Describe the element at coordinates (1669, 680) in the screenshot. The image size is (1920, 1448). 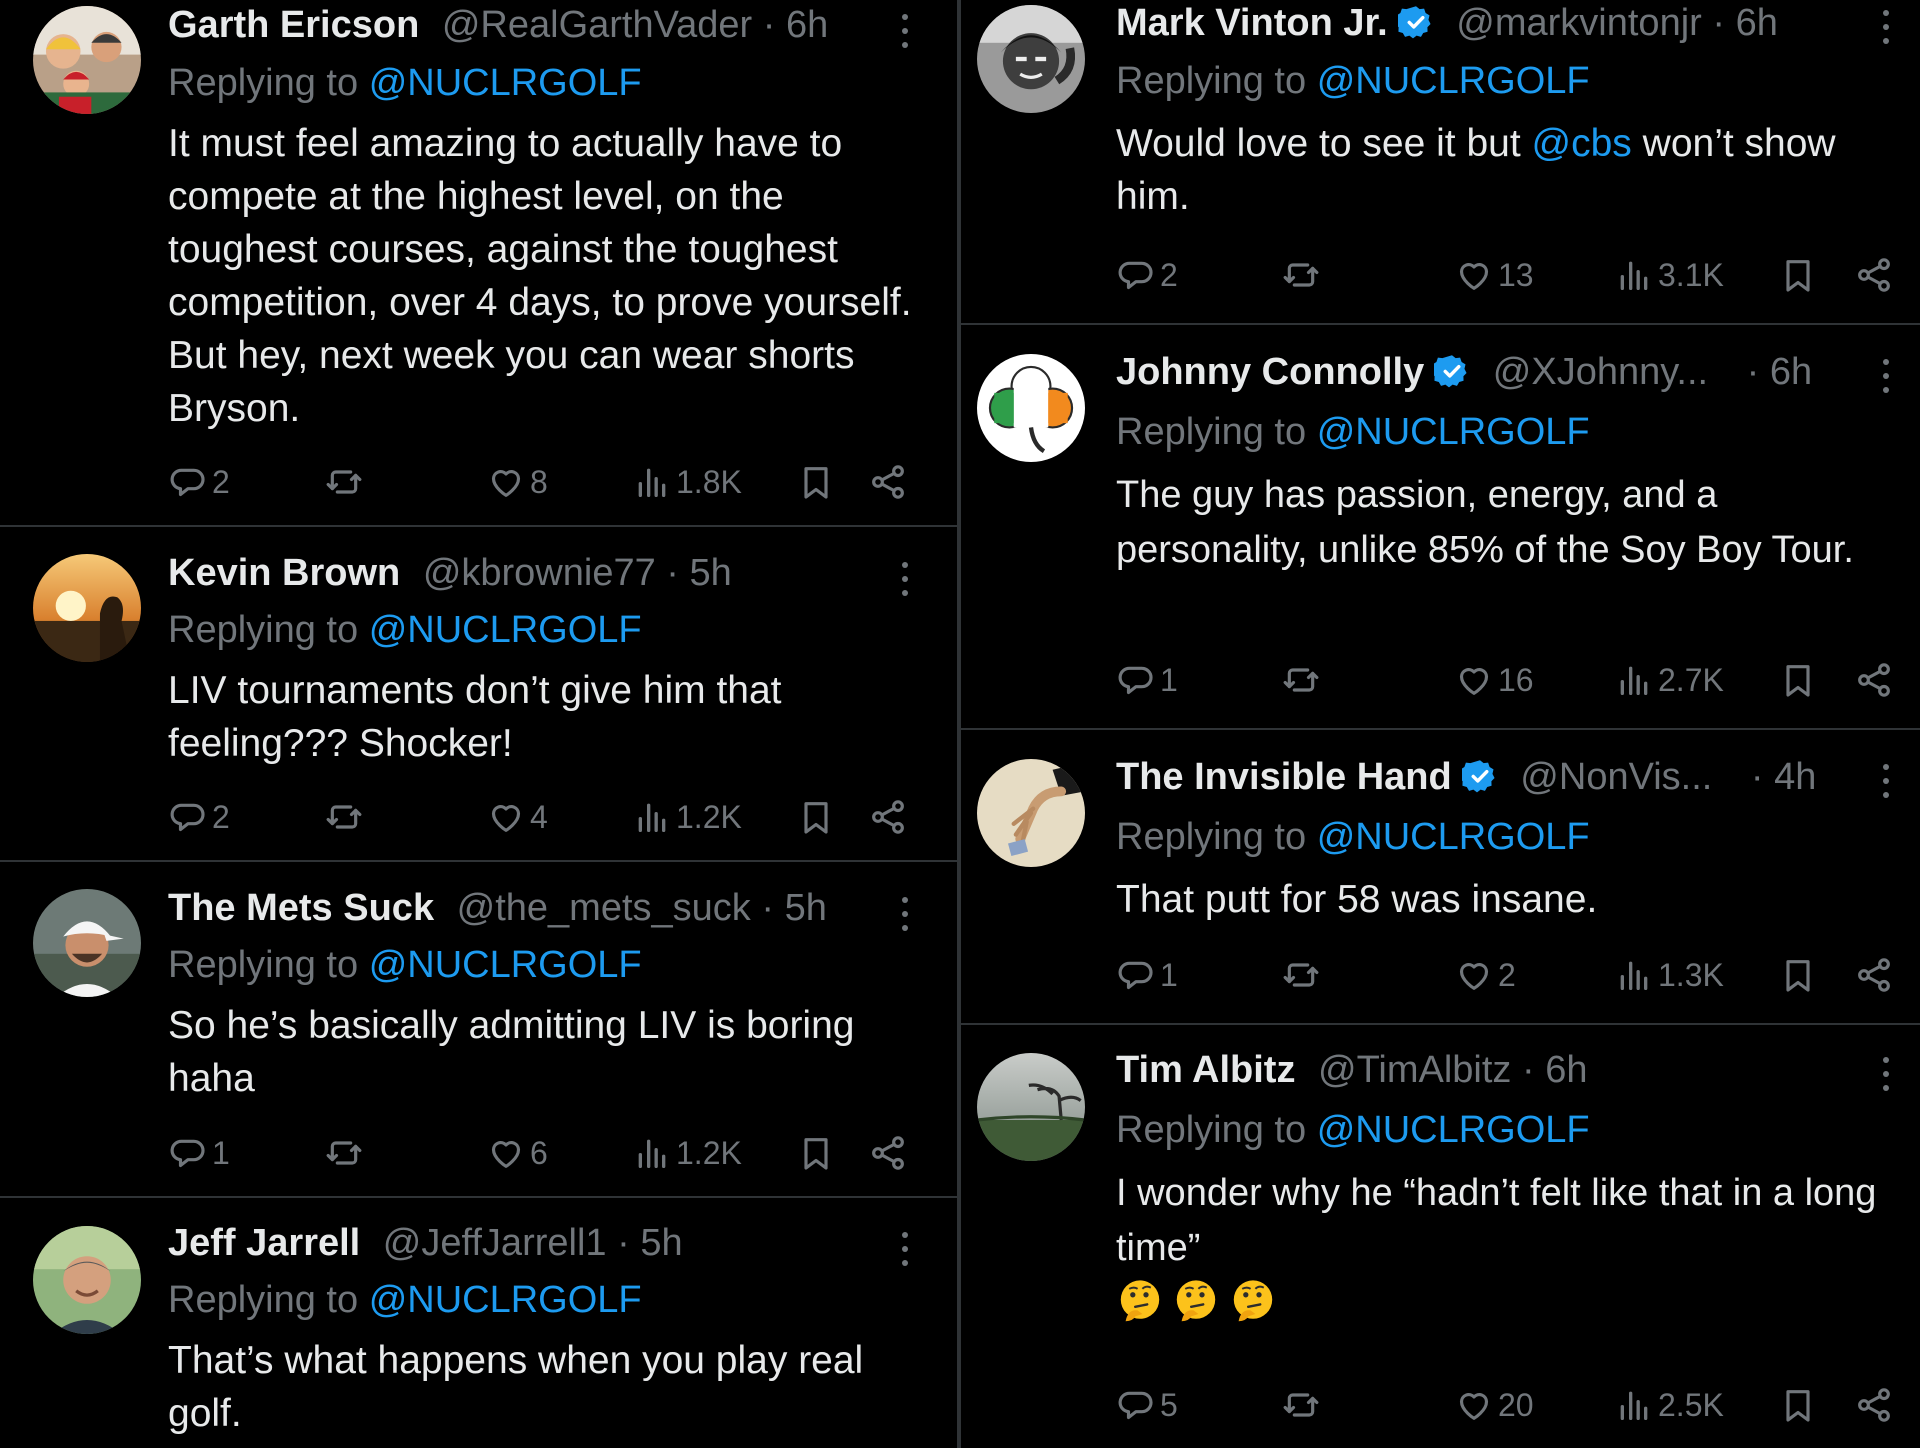
I see `views-button: 2.7K` at that location.